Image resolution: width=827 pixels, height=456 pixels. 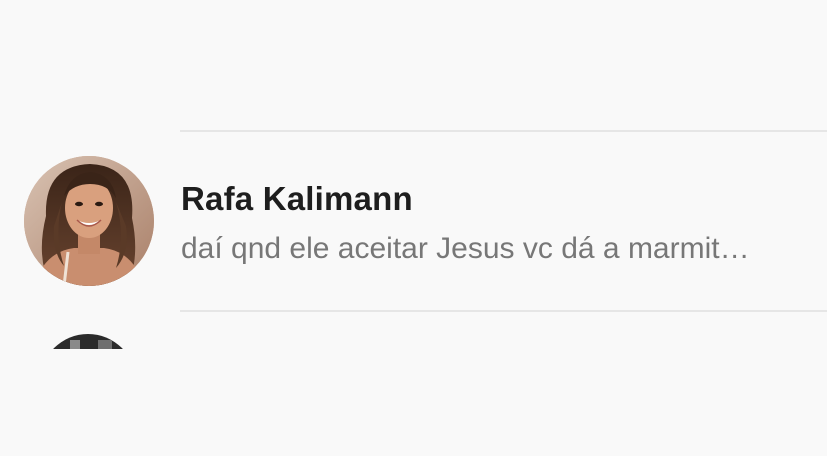 What do you see at coordinates (503, 311) in the screenshot?
I see `list-divider` at bounding box center [503, 311].